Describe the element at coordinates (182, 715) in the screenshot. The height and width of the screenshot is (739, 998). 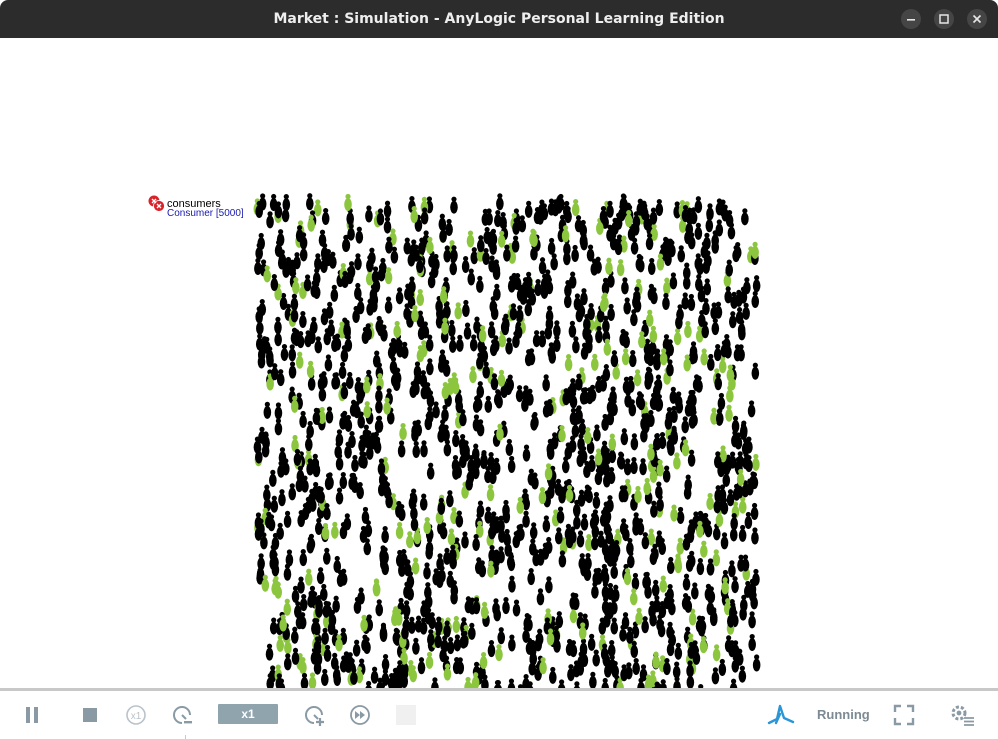
I see `slow-down-button` at that location.